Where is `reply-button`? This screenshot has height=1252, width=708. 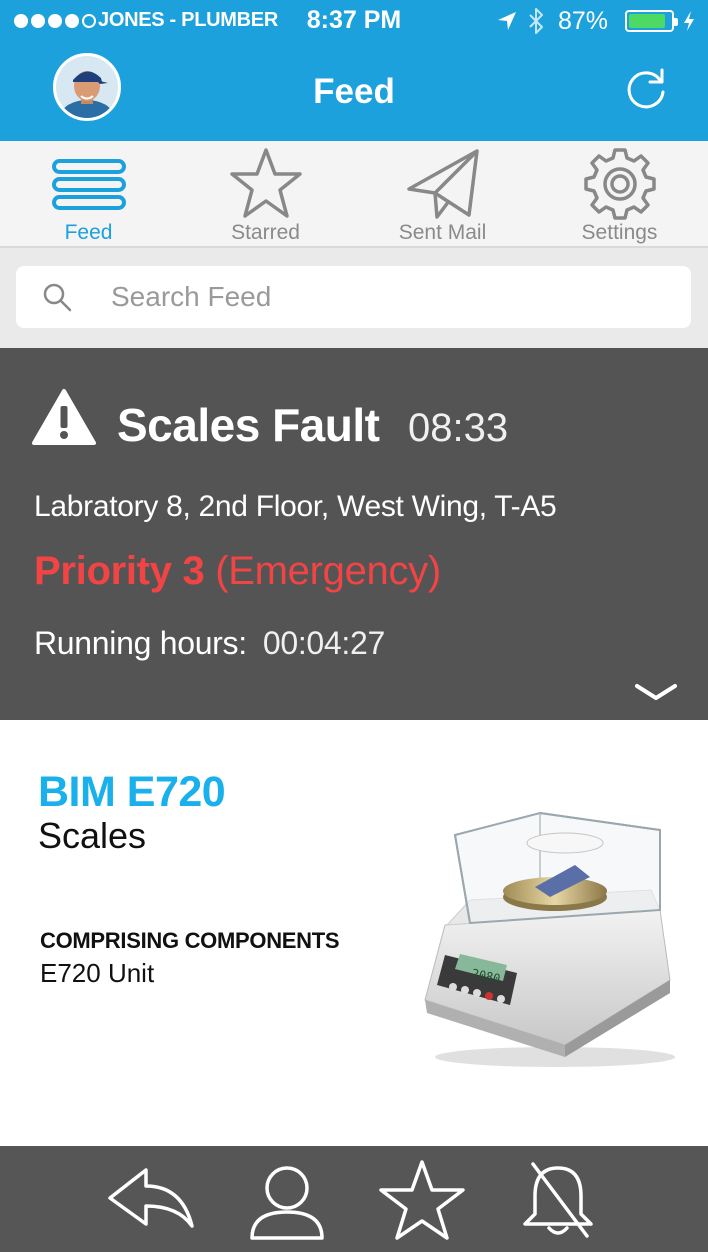
reply-button is located at coordinates (151, 1200).